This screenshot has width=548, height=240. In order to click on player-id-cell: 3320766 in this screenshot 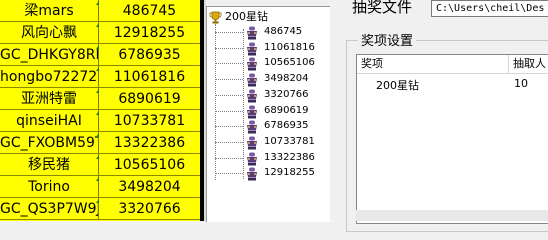, I will do `click(149, 209)`.